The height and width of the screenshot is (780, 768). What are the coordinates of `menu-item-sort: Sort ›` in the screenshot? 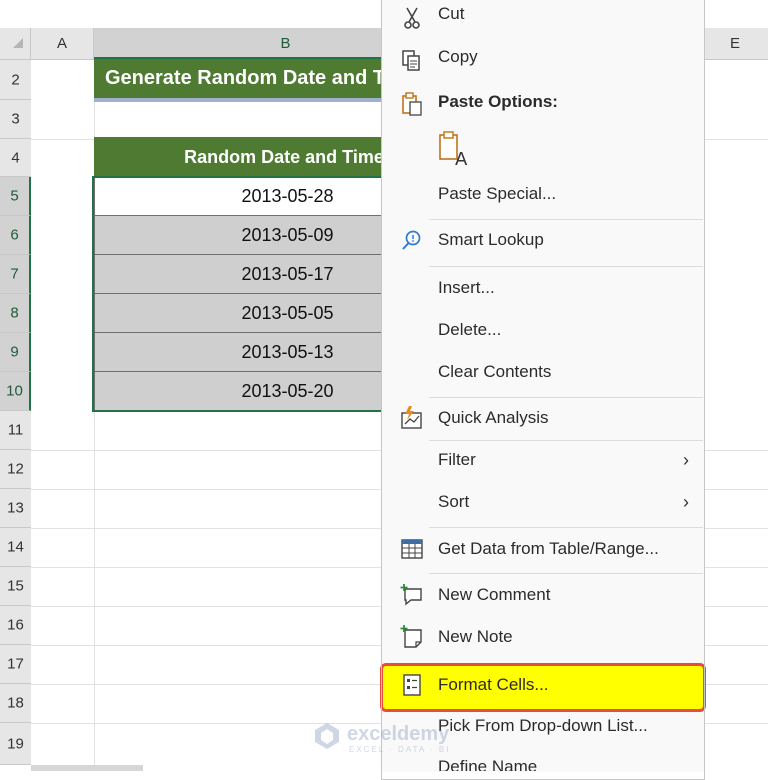 It's located at (542, 506).